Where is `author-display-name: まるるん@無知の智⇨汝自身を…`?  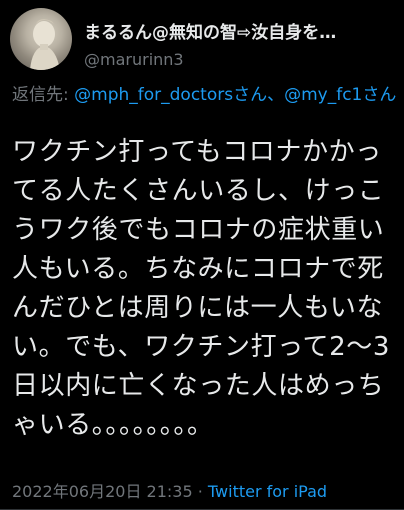 author-display-name: まるるん@無知の智⇨汝自身を… is located at coordinates (234, 30).